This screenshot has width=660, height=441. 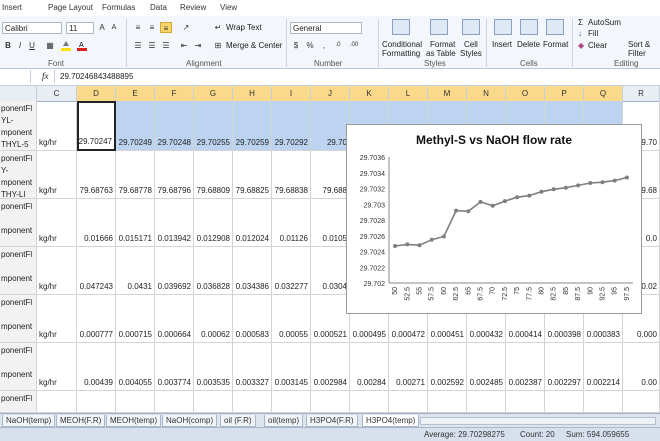 I want to click on menu-data: Data, so click(x=158, y=7).